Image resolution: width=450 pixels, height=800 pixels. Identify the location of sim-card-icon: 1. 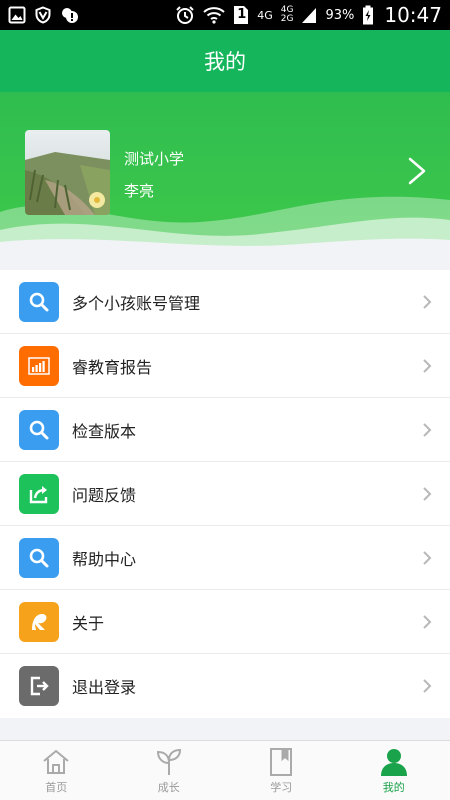
(241, 15).